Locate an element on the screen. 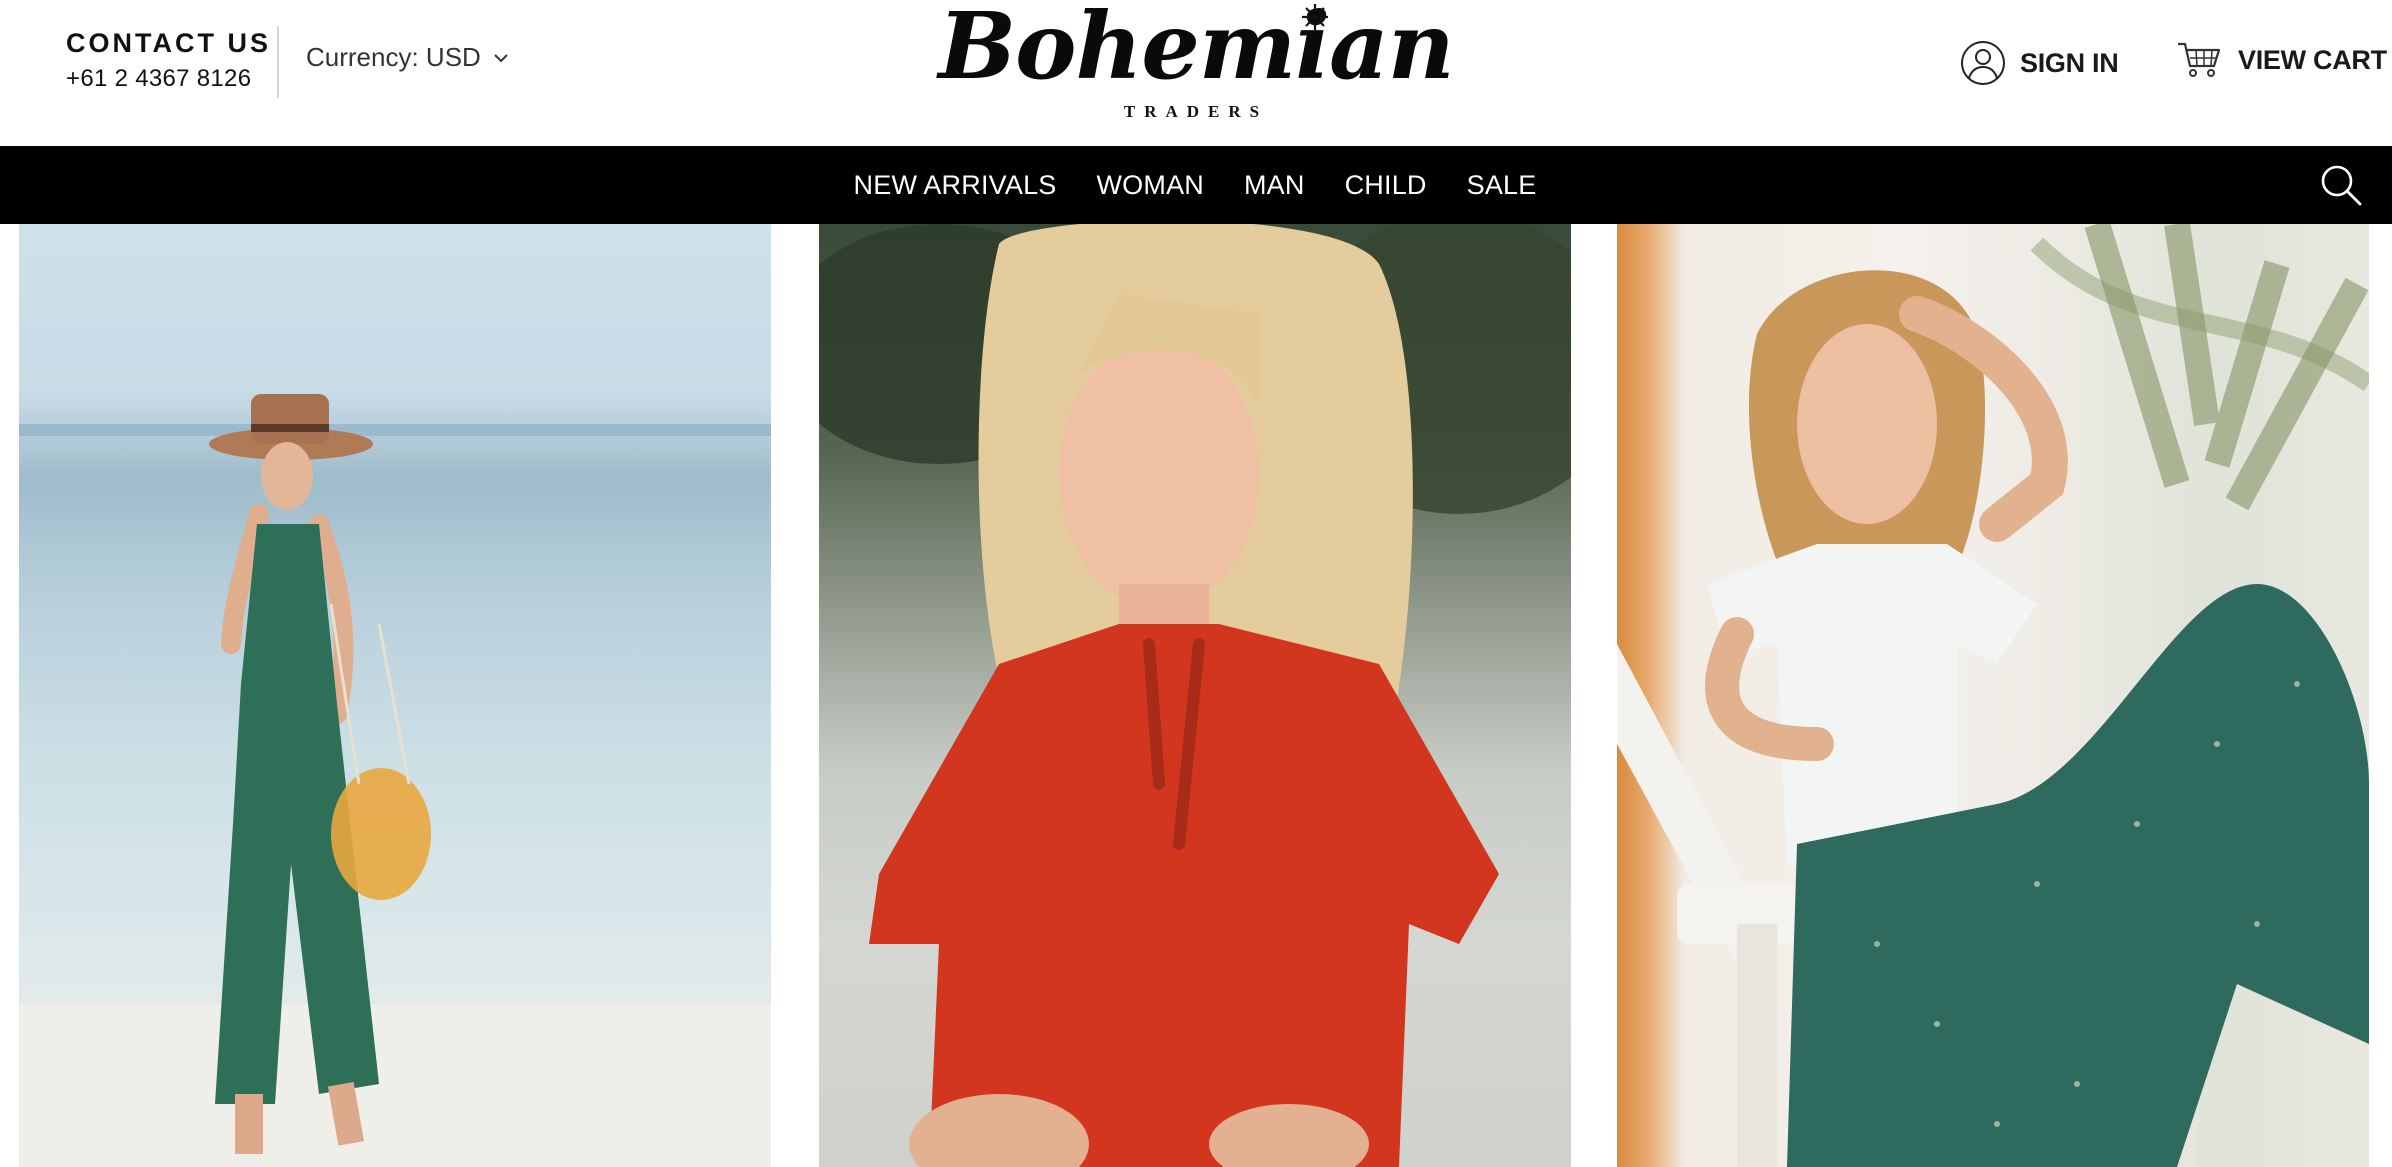 The image size is (2392, 1167). logo-wordmark: Bohemian is located at coordinates (1196, 50).